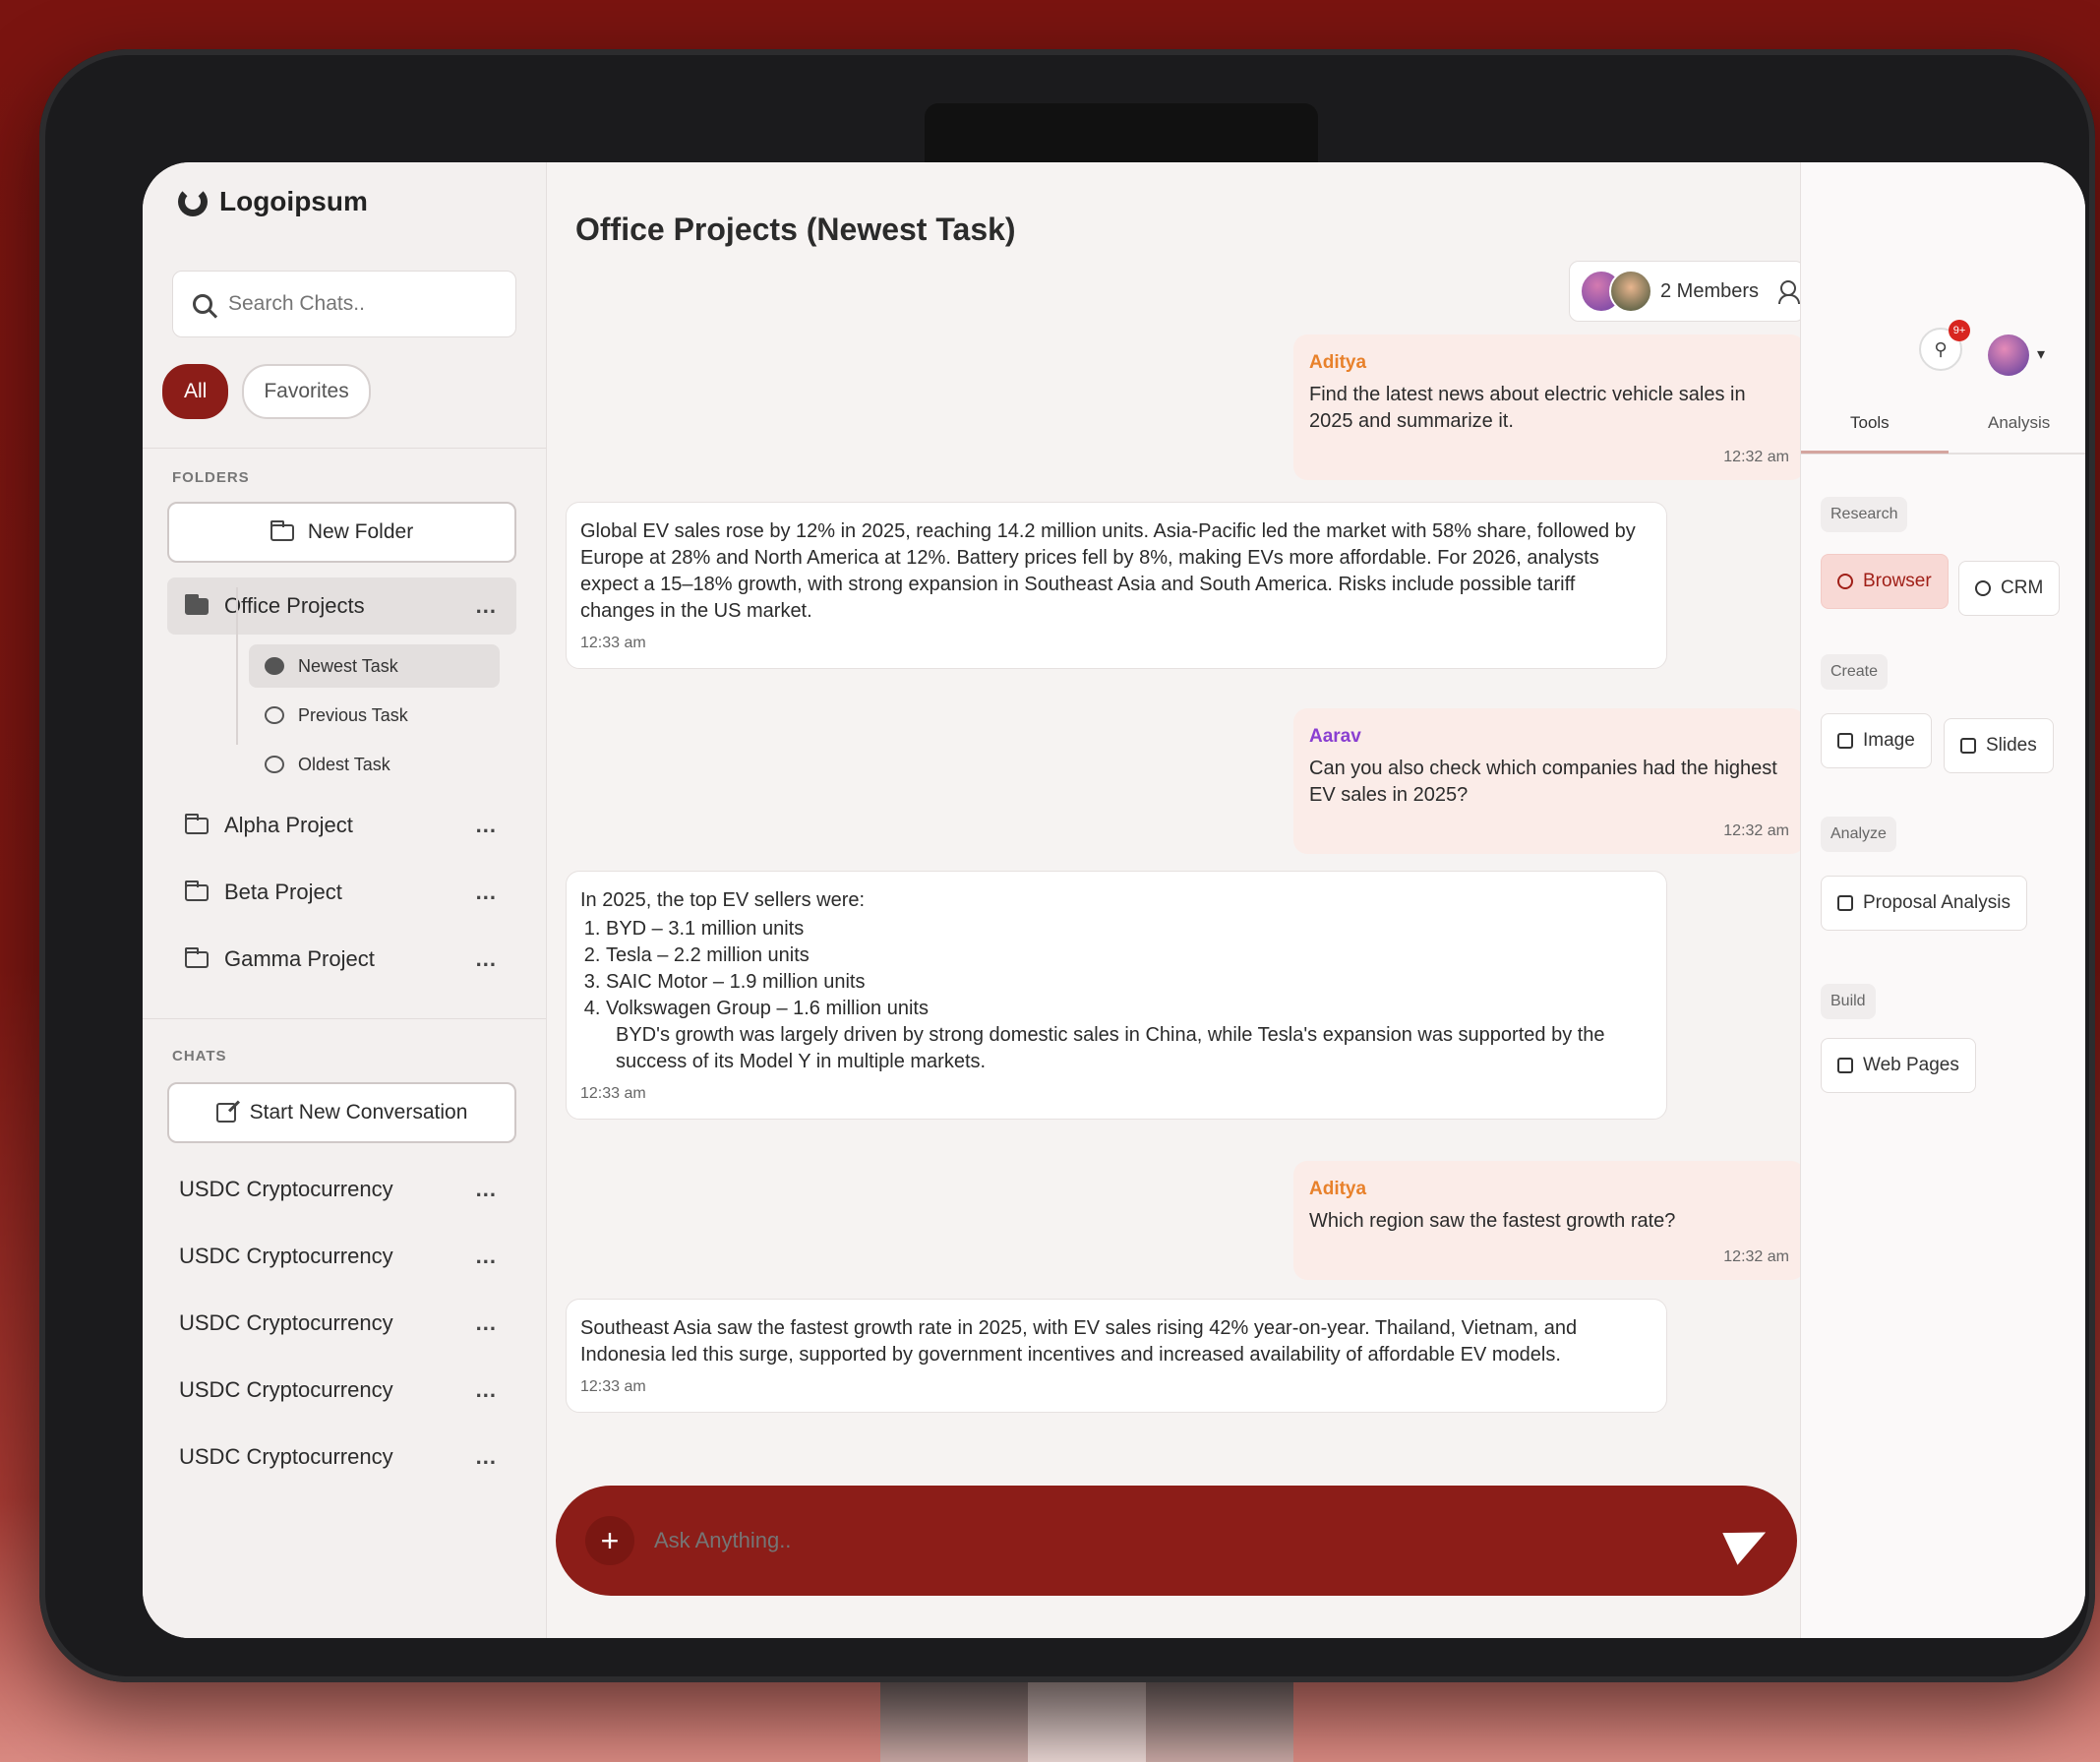  I want to click on tool-label: Web Pages, so click(1911, 1065).